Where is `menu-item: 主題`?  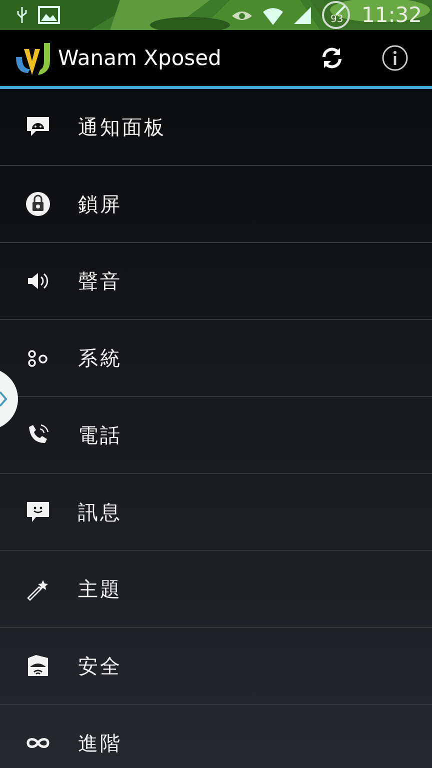 menu-item: 主題 is located at coordinates (100, 589).